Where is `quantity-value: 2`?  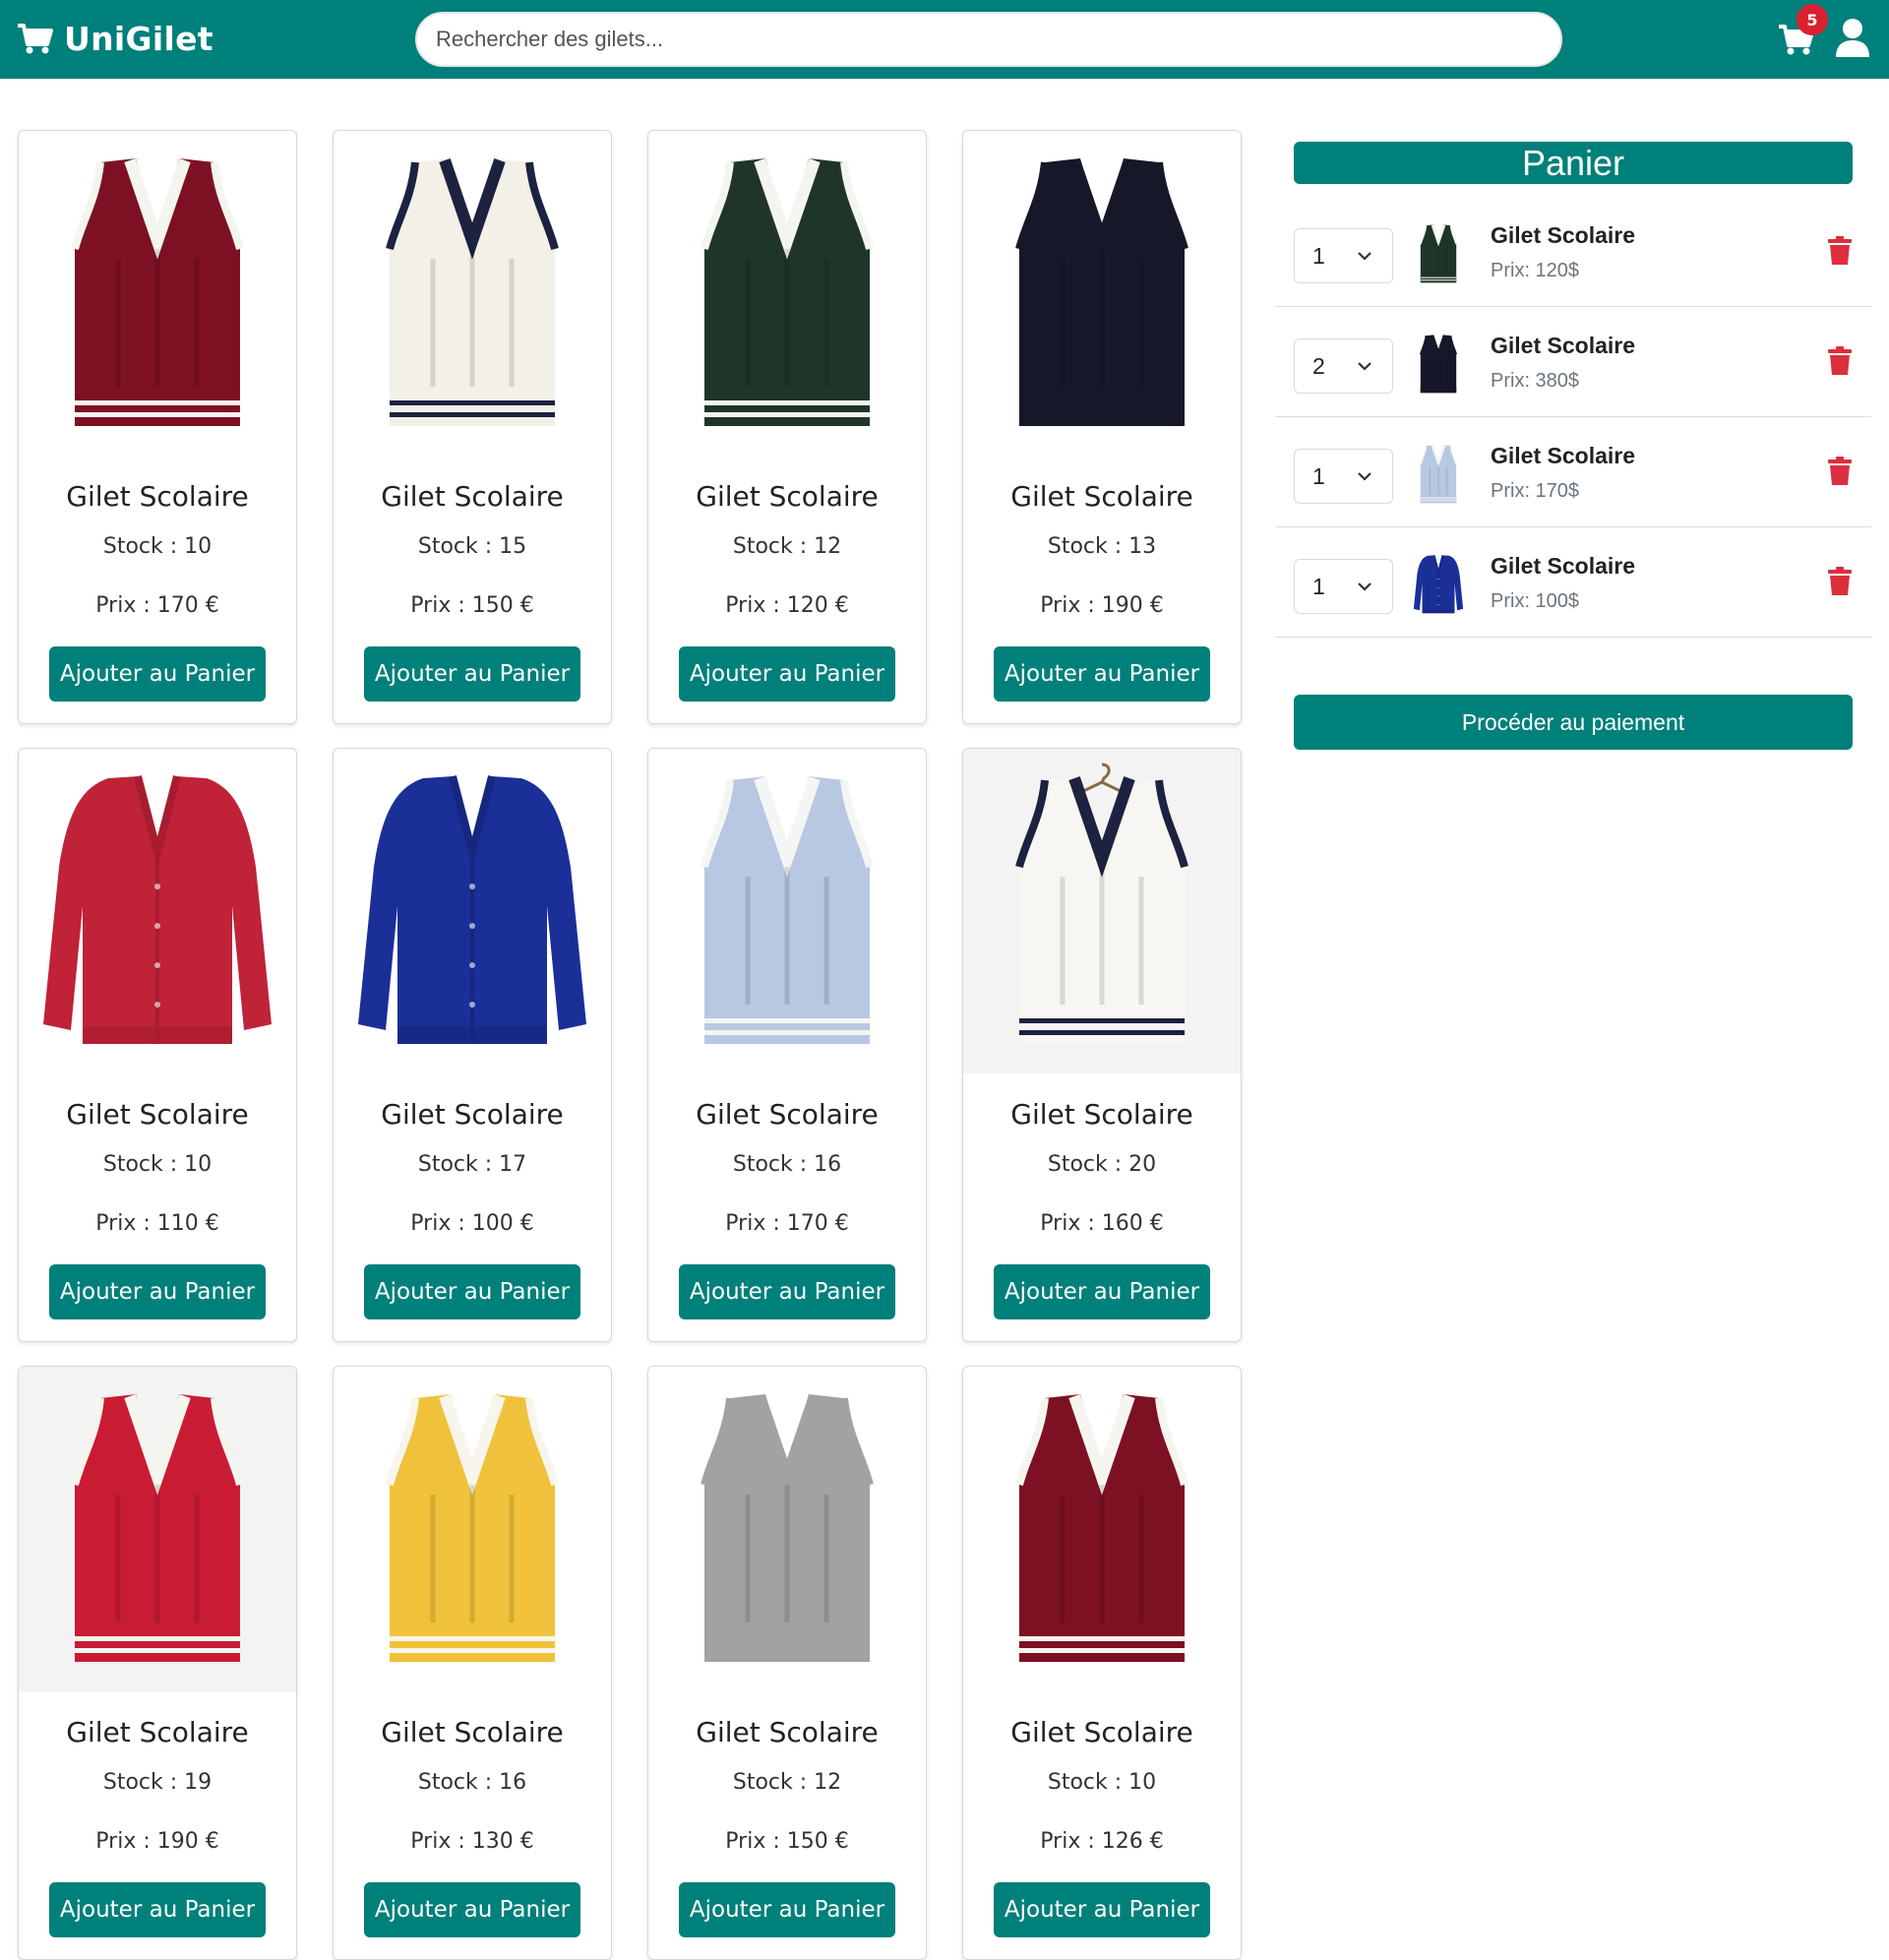 quantity-value: 2 is located at coordinates (1318, 365).